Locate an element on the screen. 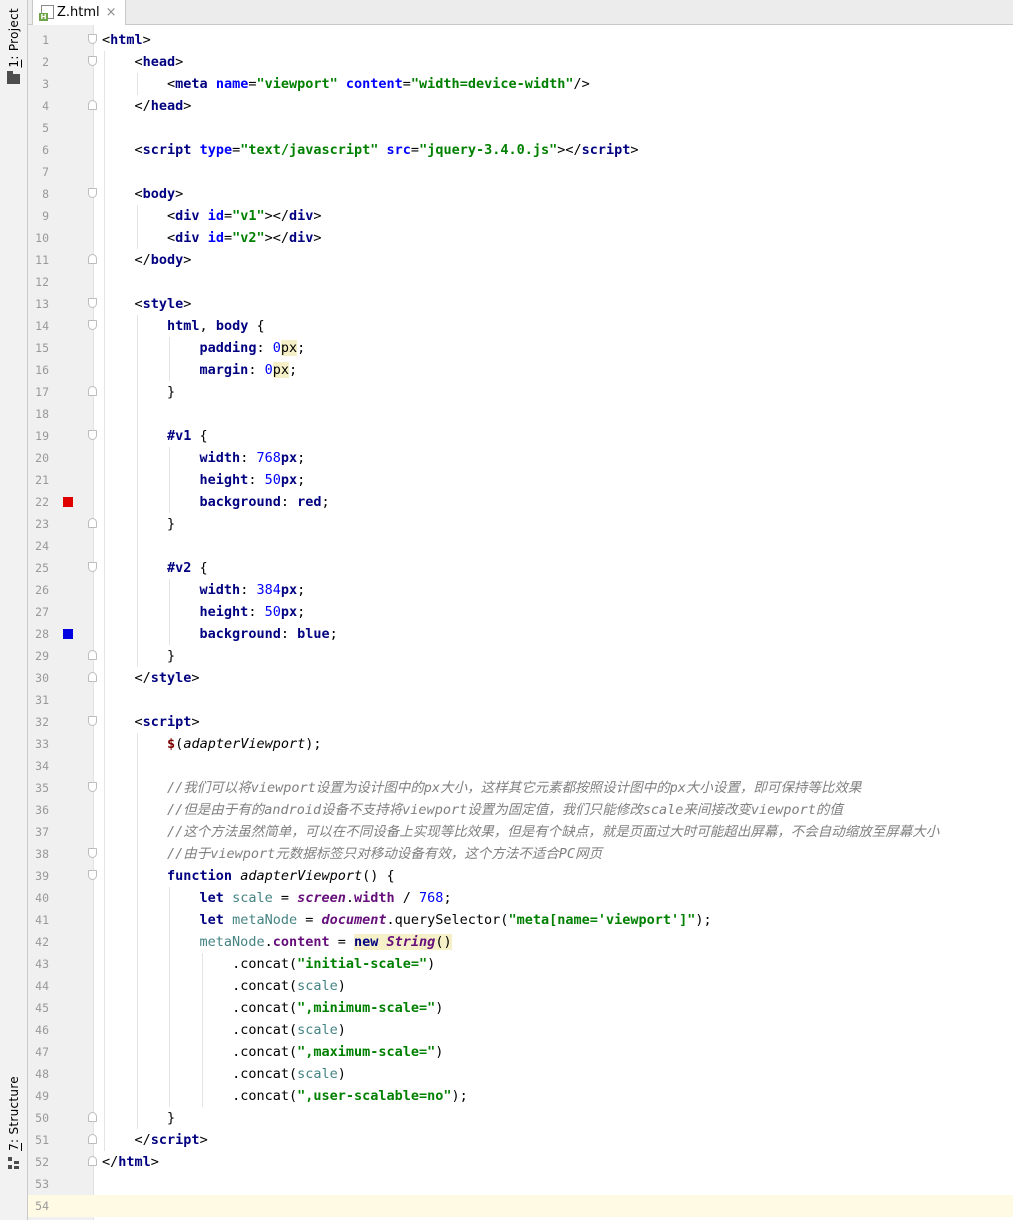  code-line: 11 </body> is located at coordinates (520, 260).